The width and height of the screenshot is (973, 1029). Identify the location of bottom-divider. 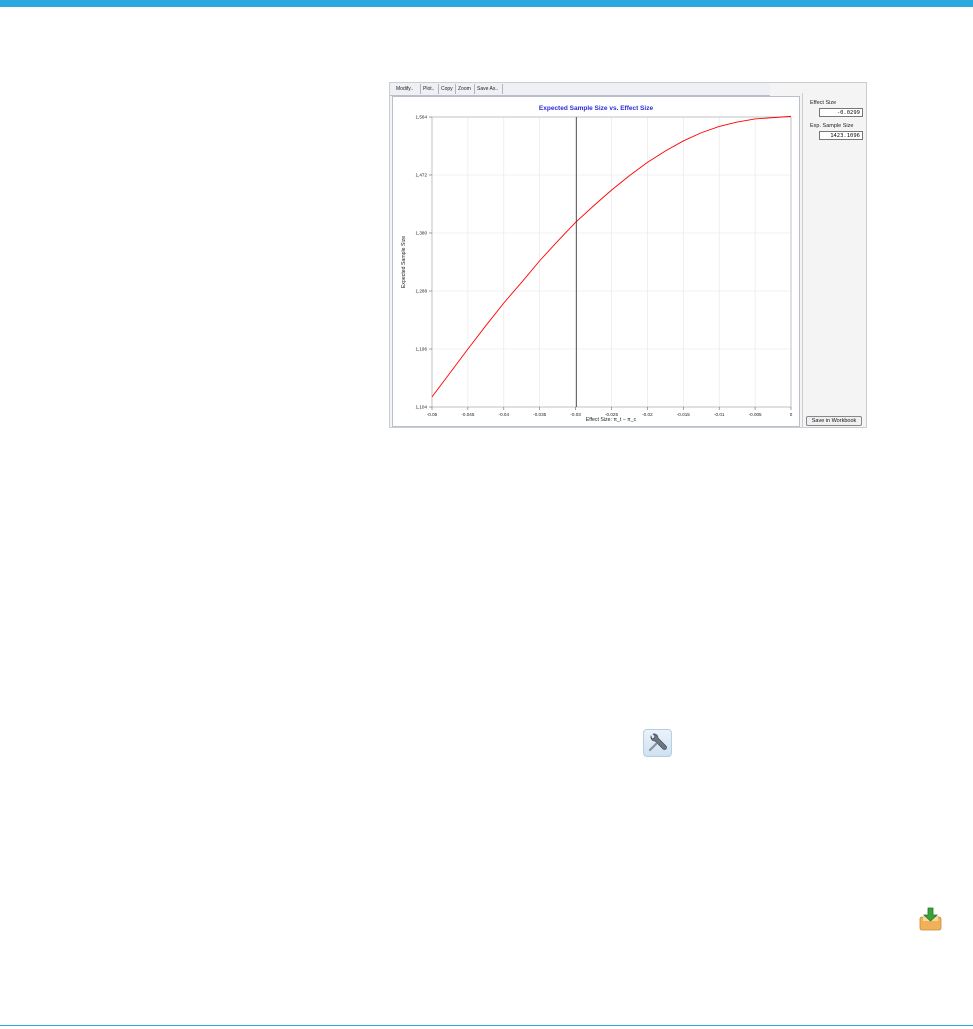
(486, 1025).